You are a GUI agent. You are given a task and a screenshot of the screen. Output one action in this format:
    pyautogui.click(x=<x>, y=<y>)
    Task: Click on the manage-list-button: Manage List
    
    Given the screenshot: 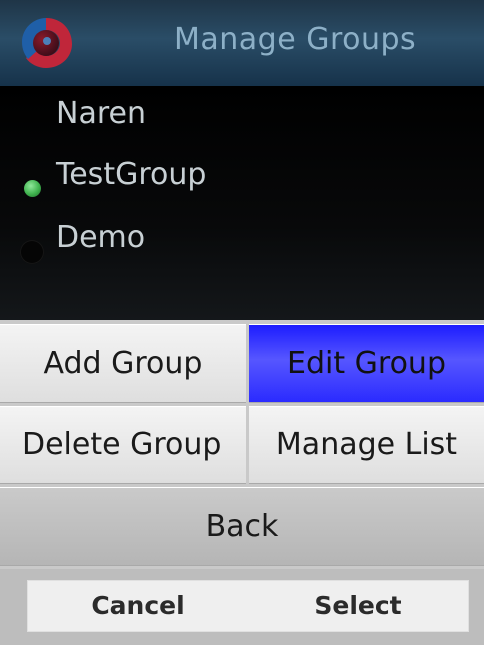 What is the action you would take?
    pyautogui.click(x=366, y=445)
    